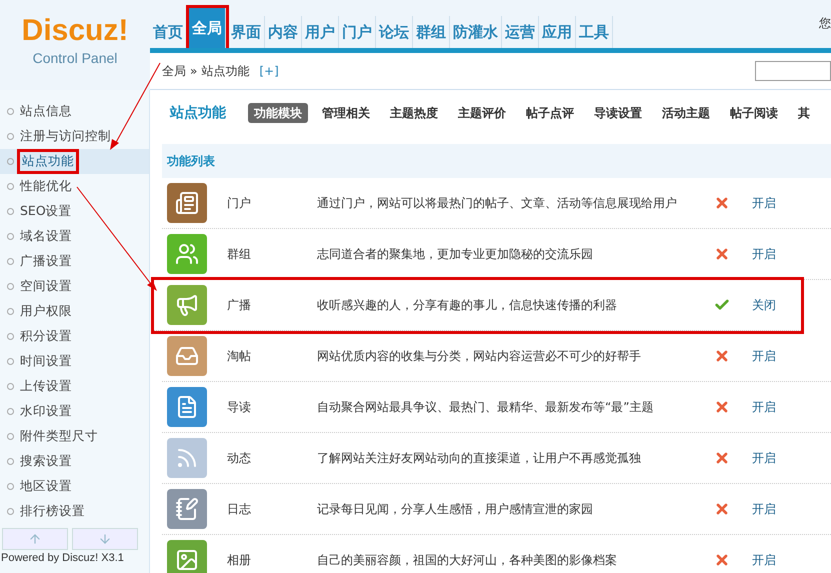 This screenshot has height=573, width=831. I want to click on sub-tab: 帖子阅读, so click(754, 113).